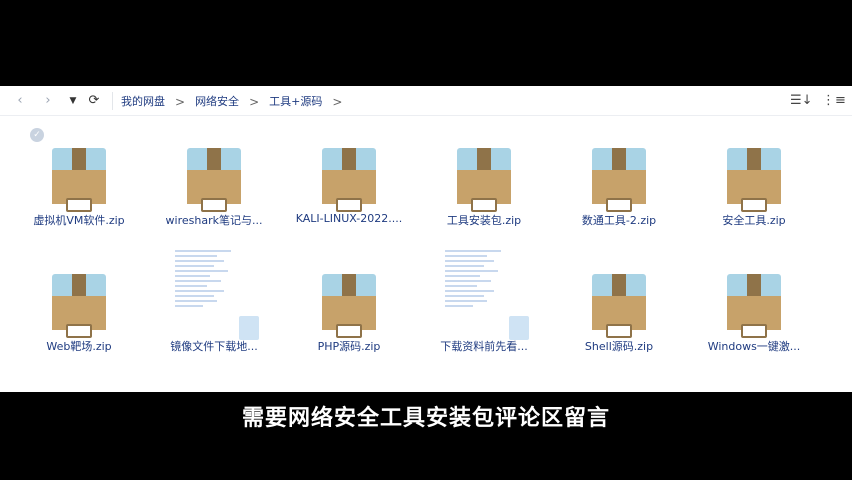 The height and width of the screenshot is (480, 852). What do you see at coordinates (112, 101) in the screenshot?
I see `toolbar-divider` at bounding box center [112, 101].